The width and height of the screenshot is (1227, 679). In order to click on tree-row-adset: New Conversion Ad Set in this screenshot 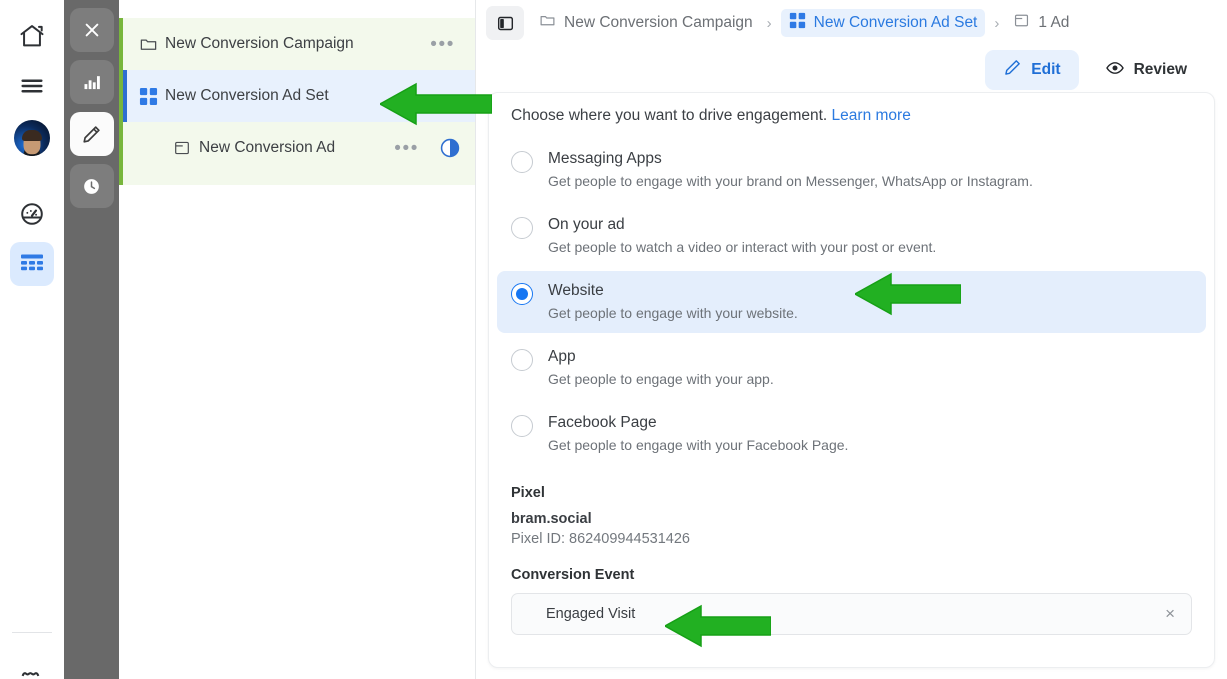, I will do `click(299, 96)`.